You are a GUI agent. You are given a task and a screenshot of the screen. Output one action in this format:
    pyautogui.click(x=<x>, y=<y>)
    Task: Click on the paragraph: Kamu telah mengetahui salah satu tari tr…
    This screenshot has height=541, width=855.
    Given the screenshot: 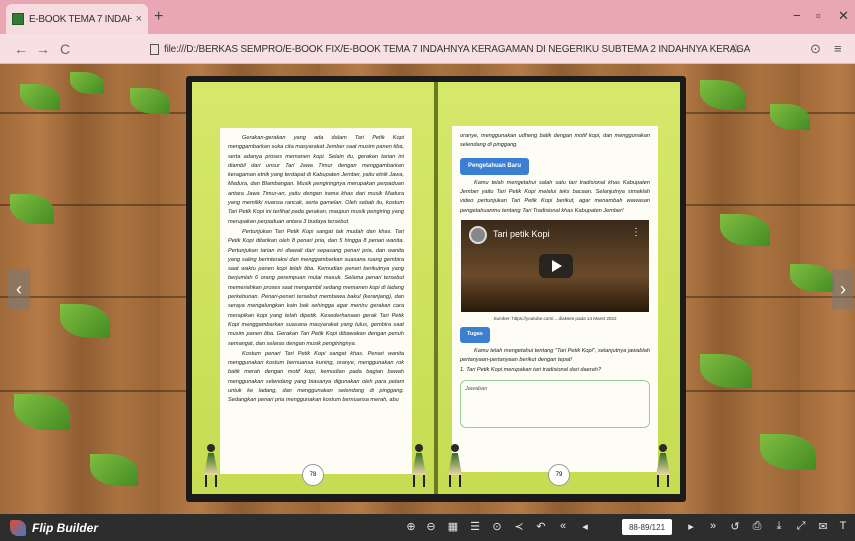 What is the action you would take?
    pyautogui.click(x=555, y=196)
    